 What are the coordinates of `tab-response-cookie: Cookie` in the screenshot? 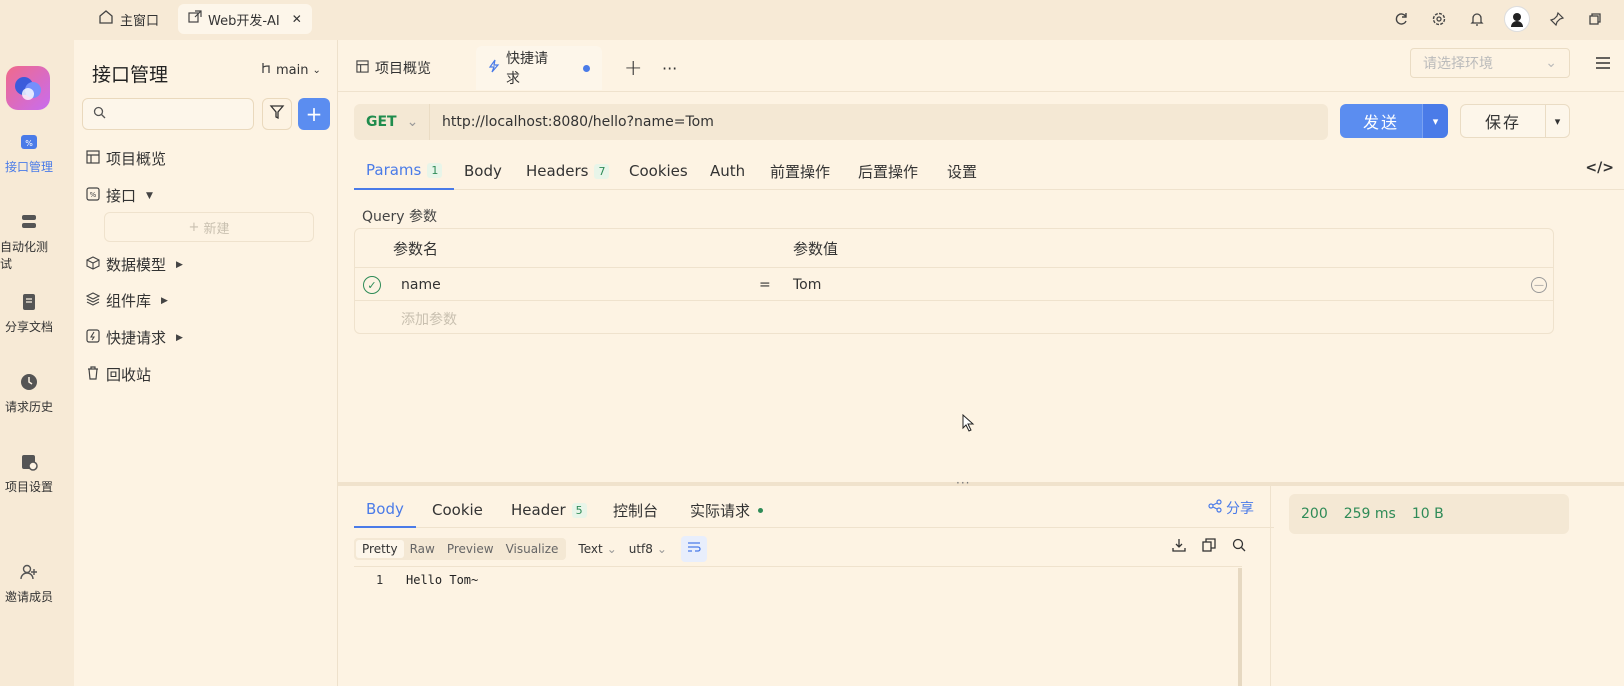 It's located at (457, 510).